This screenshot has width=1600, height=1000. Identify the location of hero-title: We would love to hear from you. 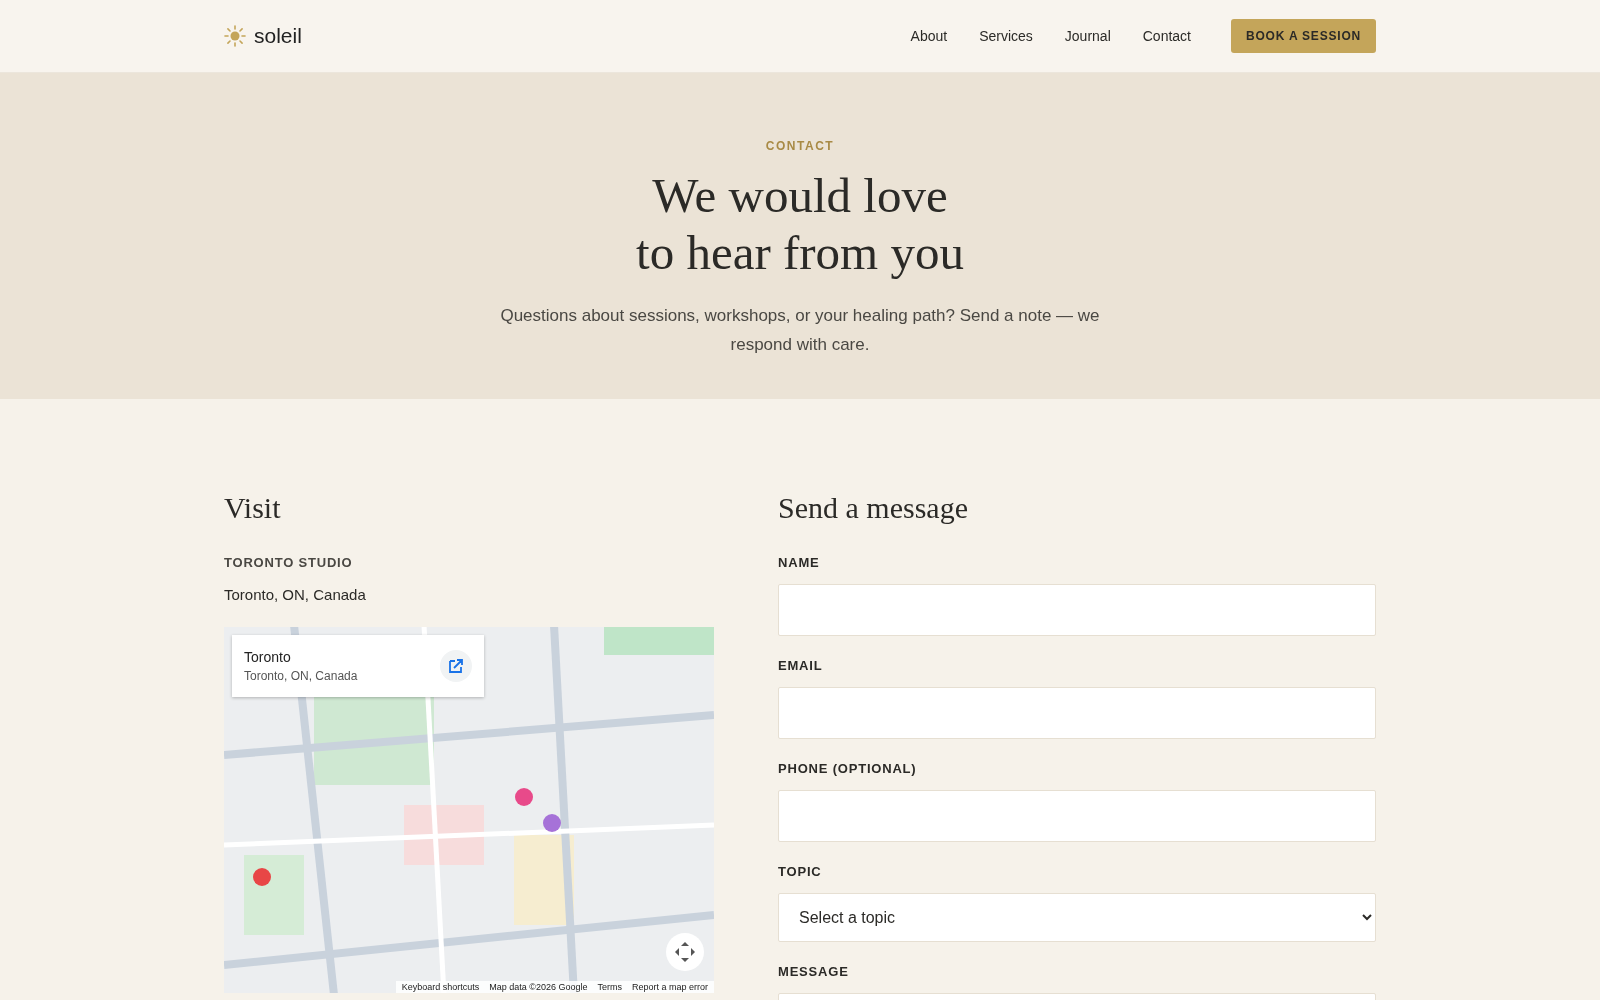
(800, 224).